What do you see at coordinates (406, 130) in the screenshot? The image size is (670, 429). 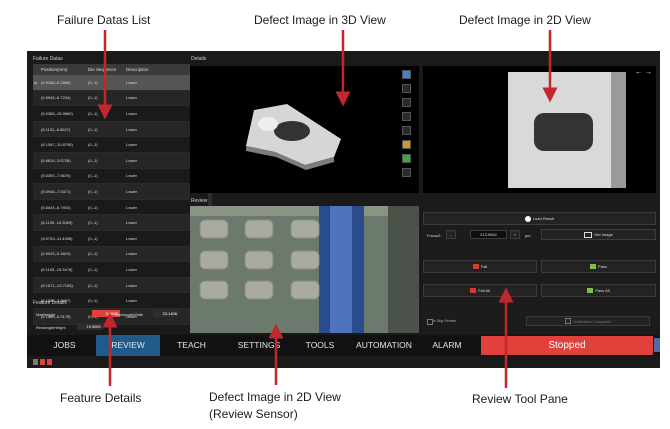 I see `grid-view-icon` at bounding box center [406, 130].